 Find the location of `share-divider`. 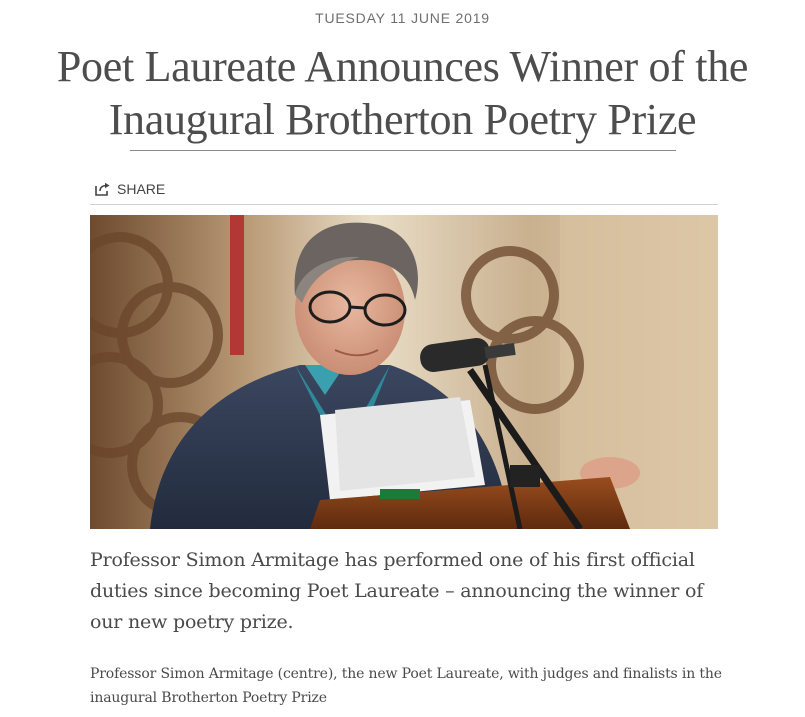

share-divider is located at coordinates (404, 204).